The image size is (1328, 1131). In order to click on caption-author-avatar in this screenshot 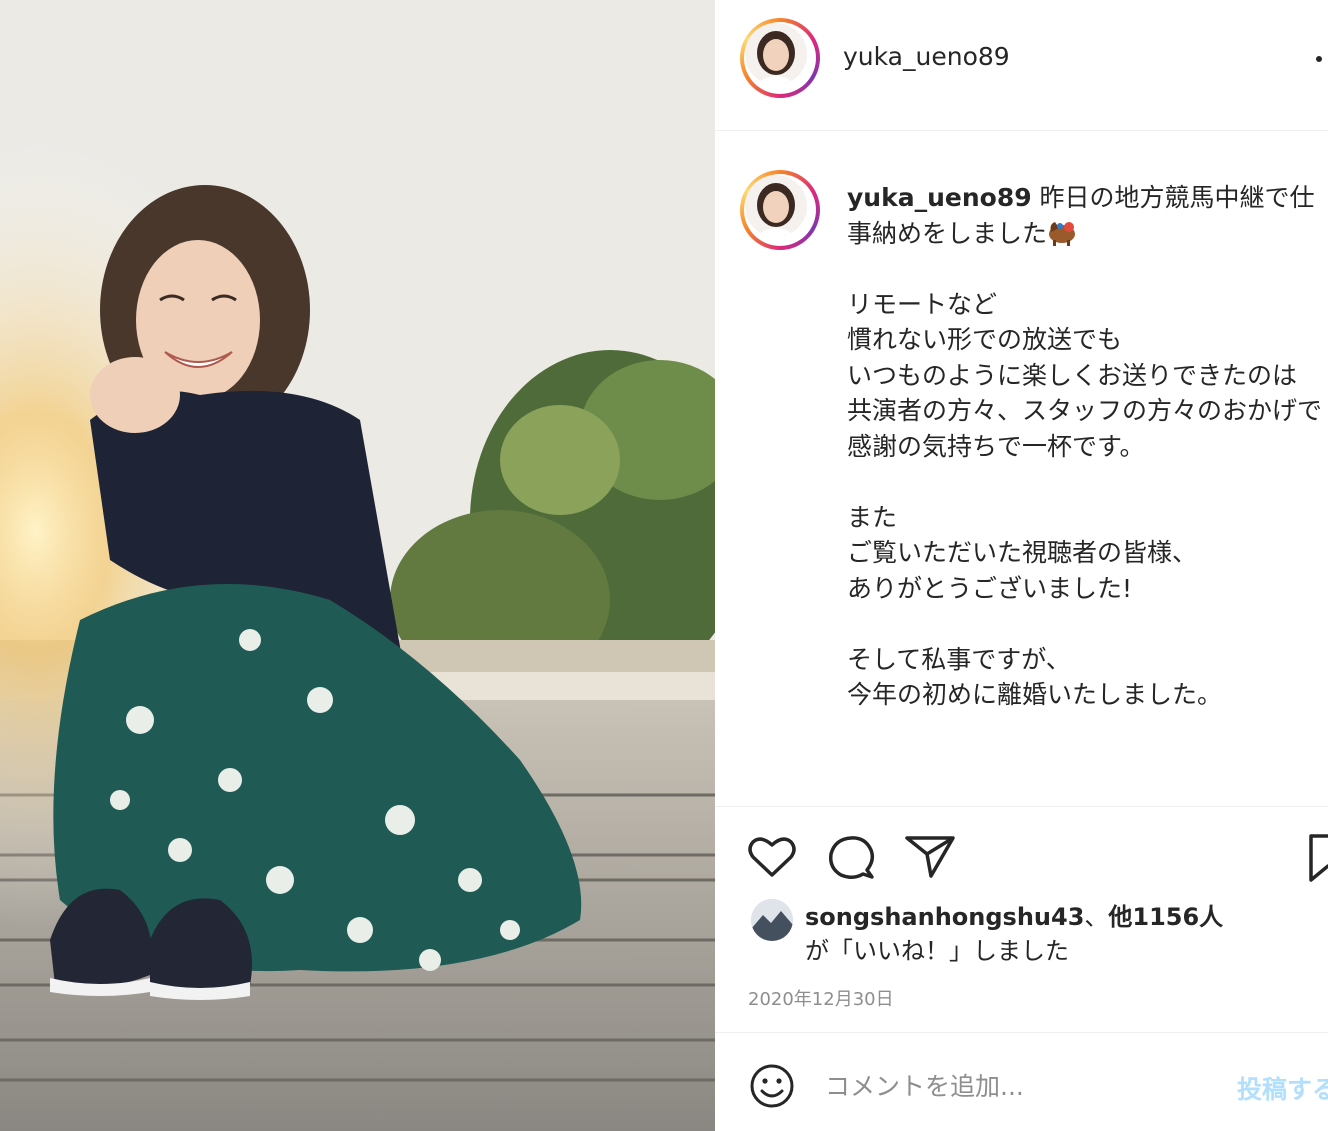, I will do `click(780, 210)`.